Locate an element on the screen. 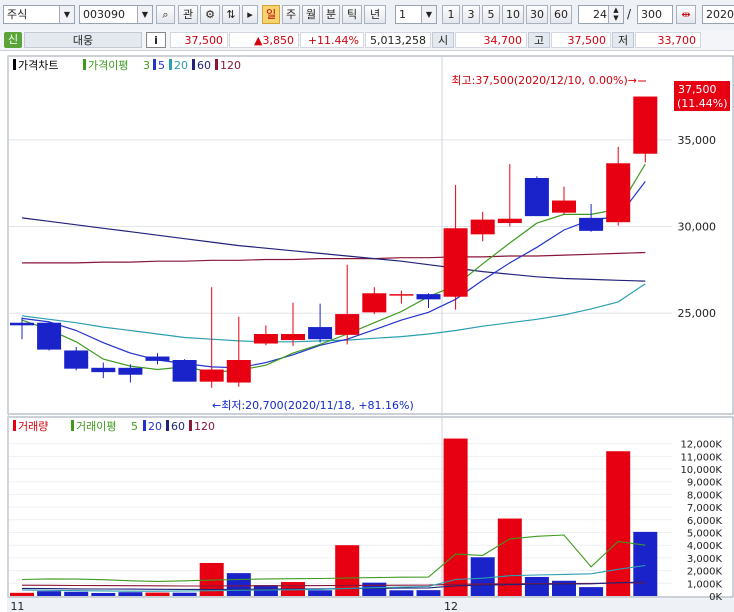 The width and height of the screenshot is (734, 612). interval-value: 1 is located at coordinates (402, 14).